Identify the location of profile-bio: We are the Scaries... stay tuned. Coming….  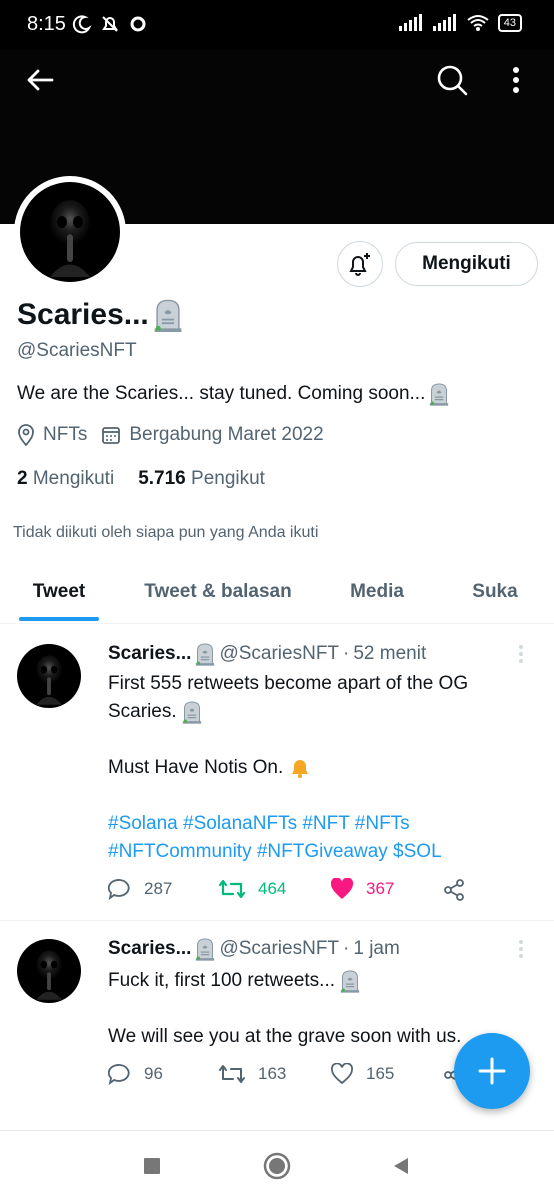
(233, 394).